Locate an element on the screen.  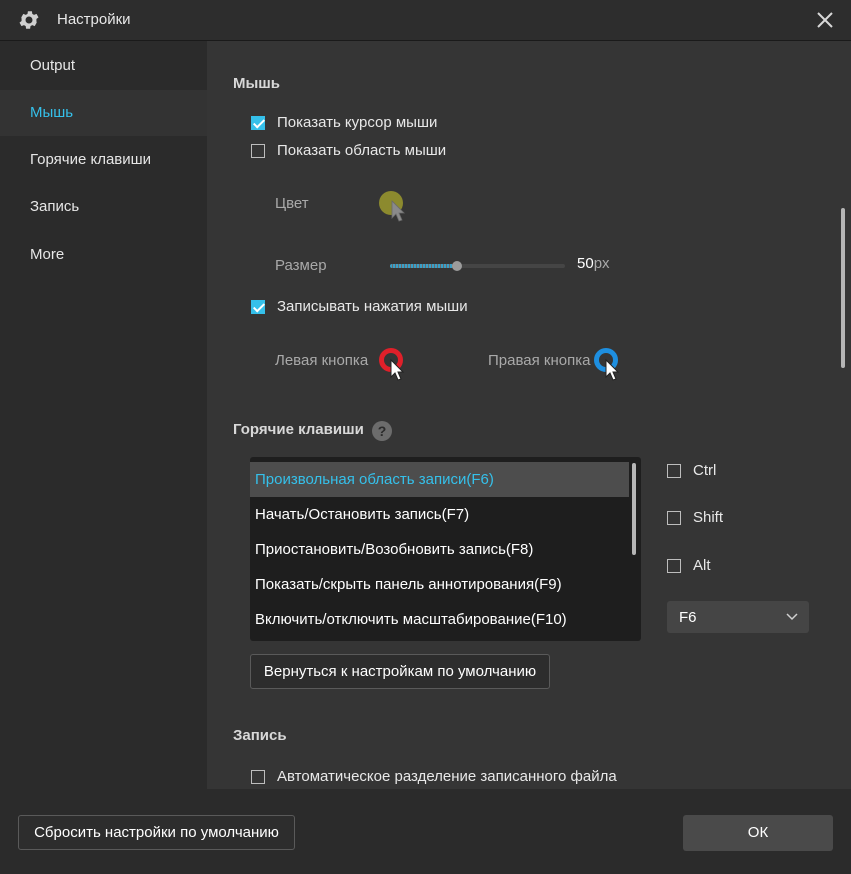
hotkey-item: Начать/Остановить запись(F7) is located at coordinates (439, 514).